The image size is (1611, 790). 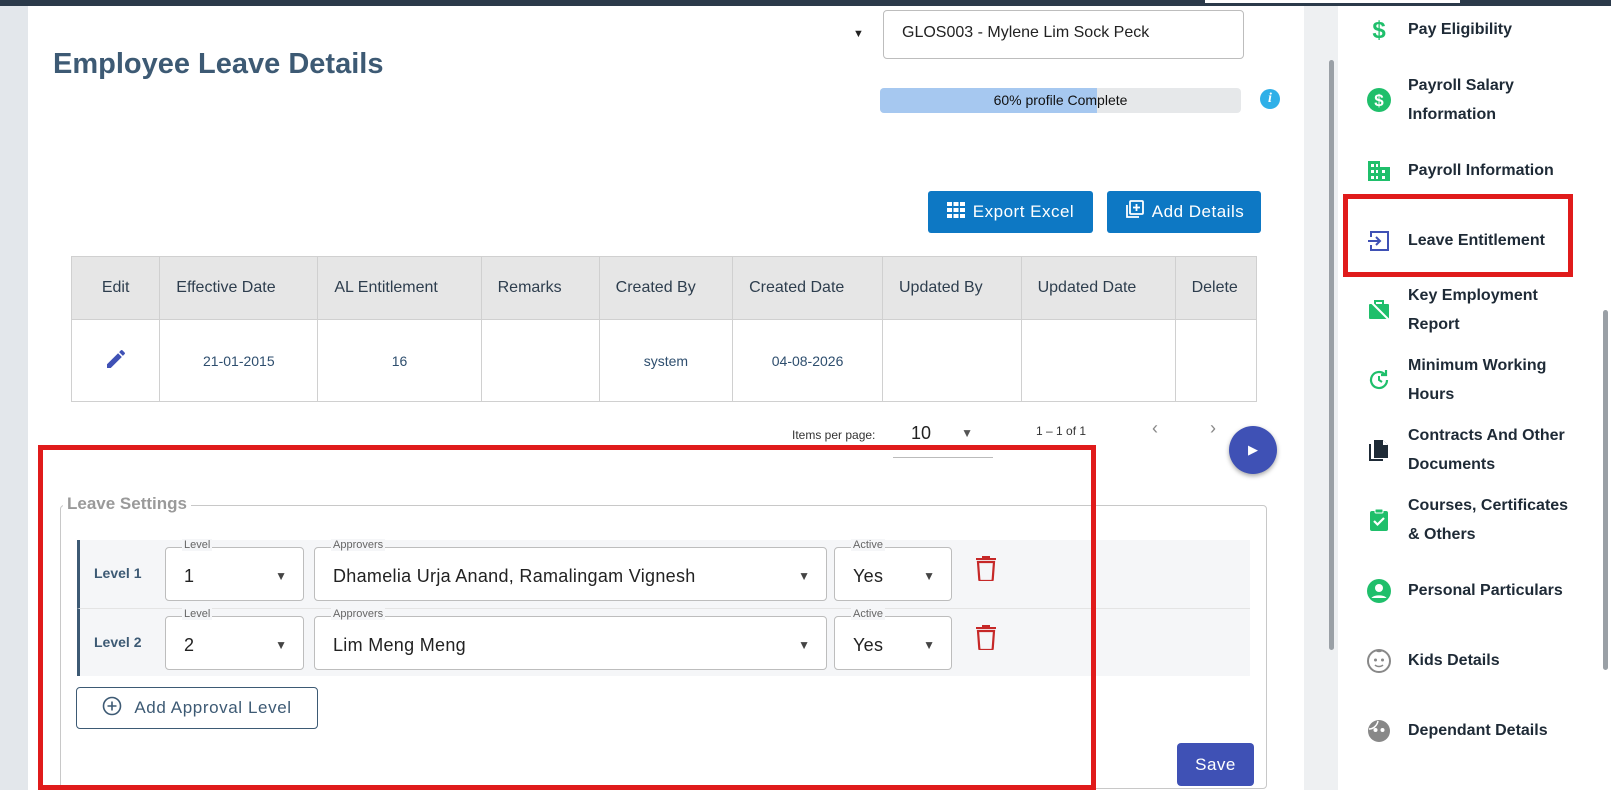 I want to click on sidebar-item-dependant-details: Dependant Details, so click(x=1476, y=730).